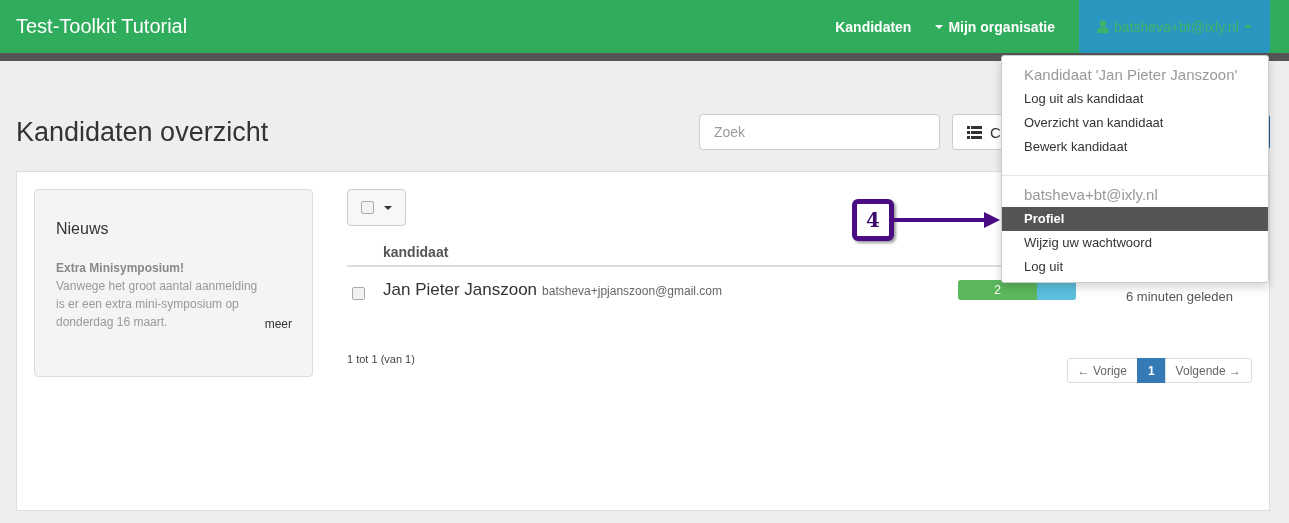 The height and width of the screenshot is (523, 1289). Describe the element at coordinates (1091, 195) in the screenshot. I see `menu-header: batsheva+bt@ixly.nl` at that location.